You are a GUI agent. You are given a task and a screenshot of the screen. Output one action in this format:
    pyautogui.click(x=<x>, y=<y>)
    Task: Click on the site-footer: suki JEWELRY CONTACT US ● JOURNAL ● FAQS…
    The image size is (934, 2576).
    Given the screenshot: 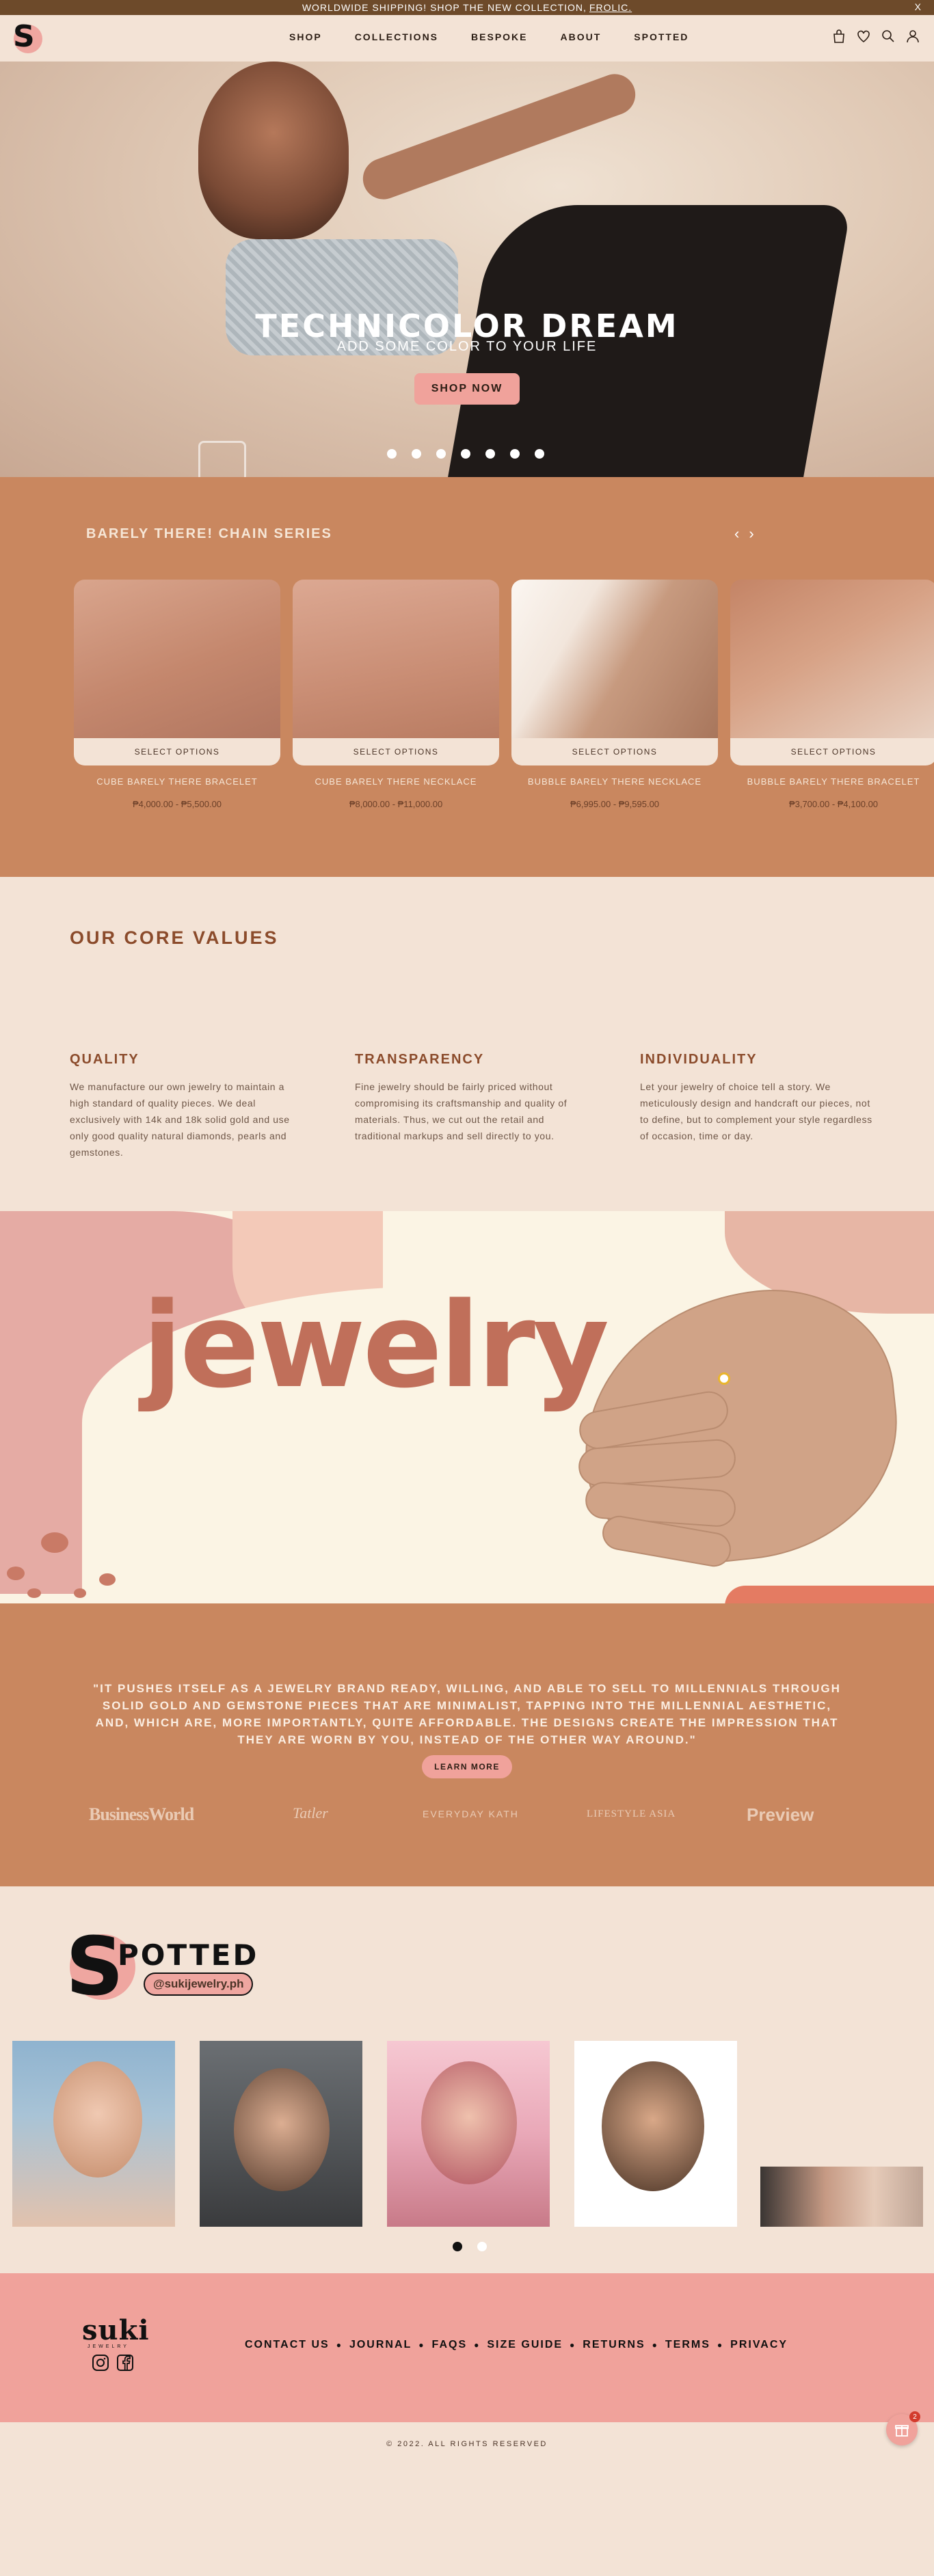 What is the action you would take?
    pyautogui.click(x=467, y=2347)
    